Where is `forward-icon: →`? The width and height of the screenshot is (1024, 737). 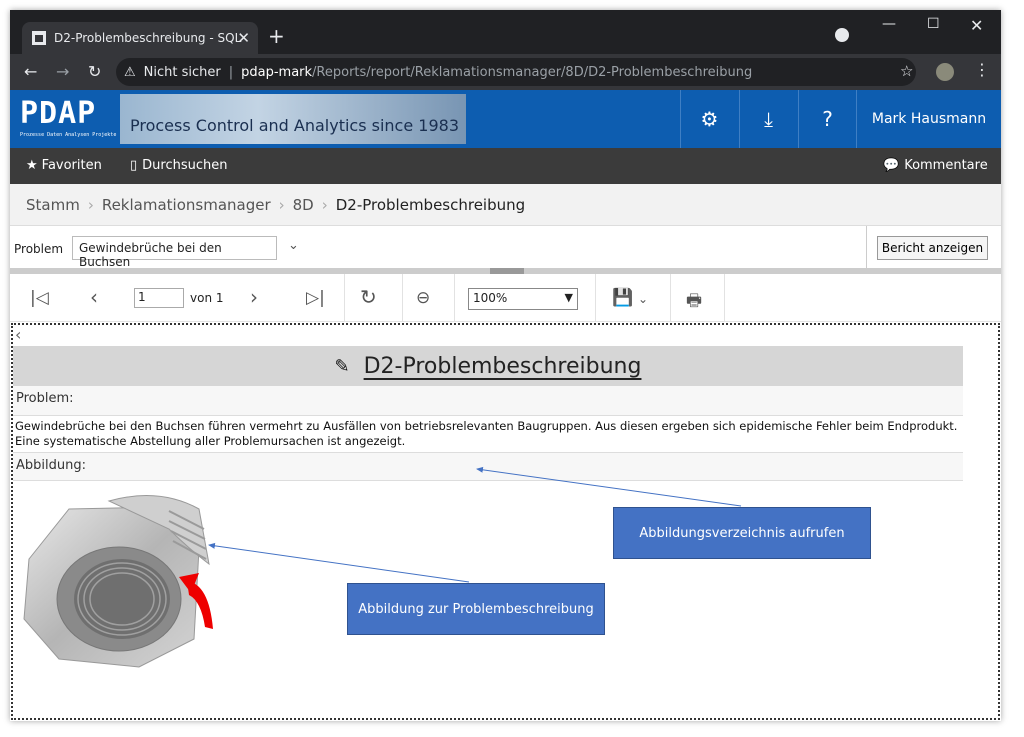 forward-icon: → is located at coordinates (62, 71).